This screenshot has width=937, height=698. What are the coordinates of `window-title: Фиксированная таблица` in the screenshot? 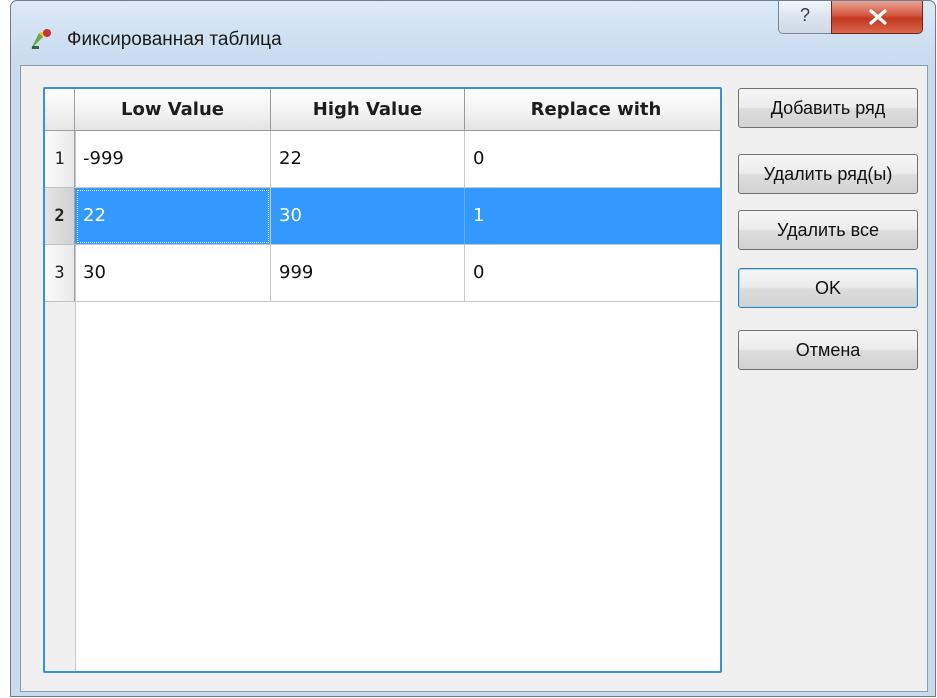 It's located at (174, 39).